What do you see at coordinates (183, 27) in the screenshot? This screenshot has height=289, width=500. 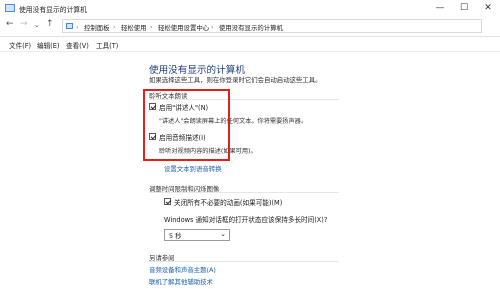 I see `breadcrumb-ease-of-access-center: 轻松使用设置中心` at bounding box center [183, 27].